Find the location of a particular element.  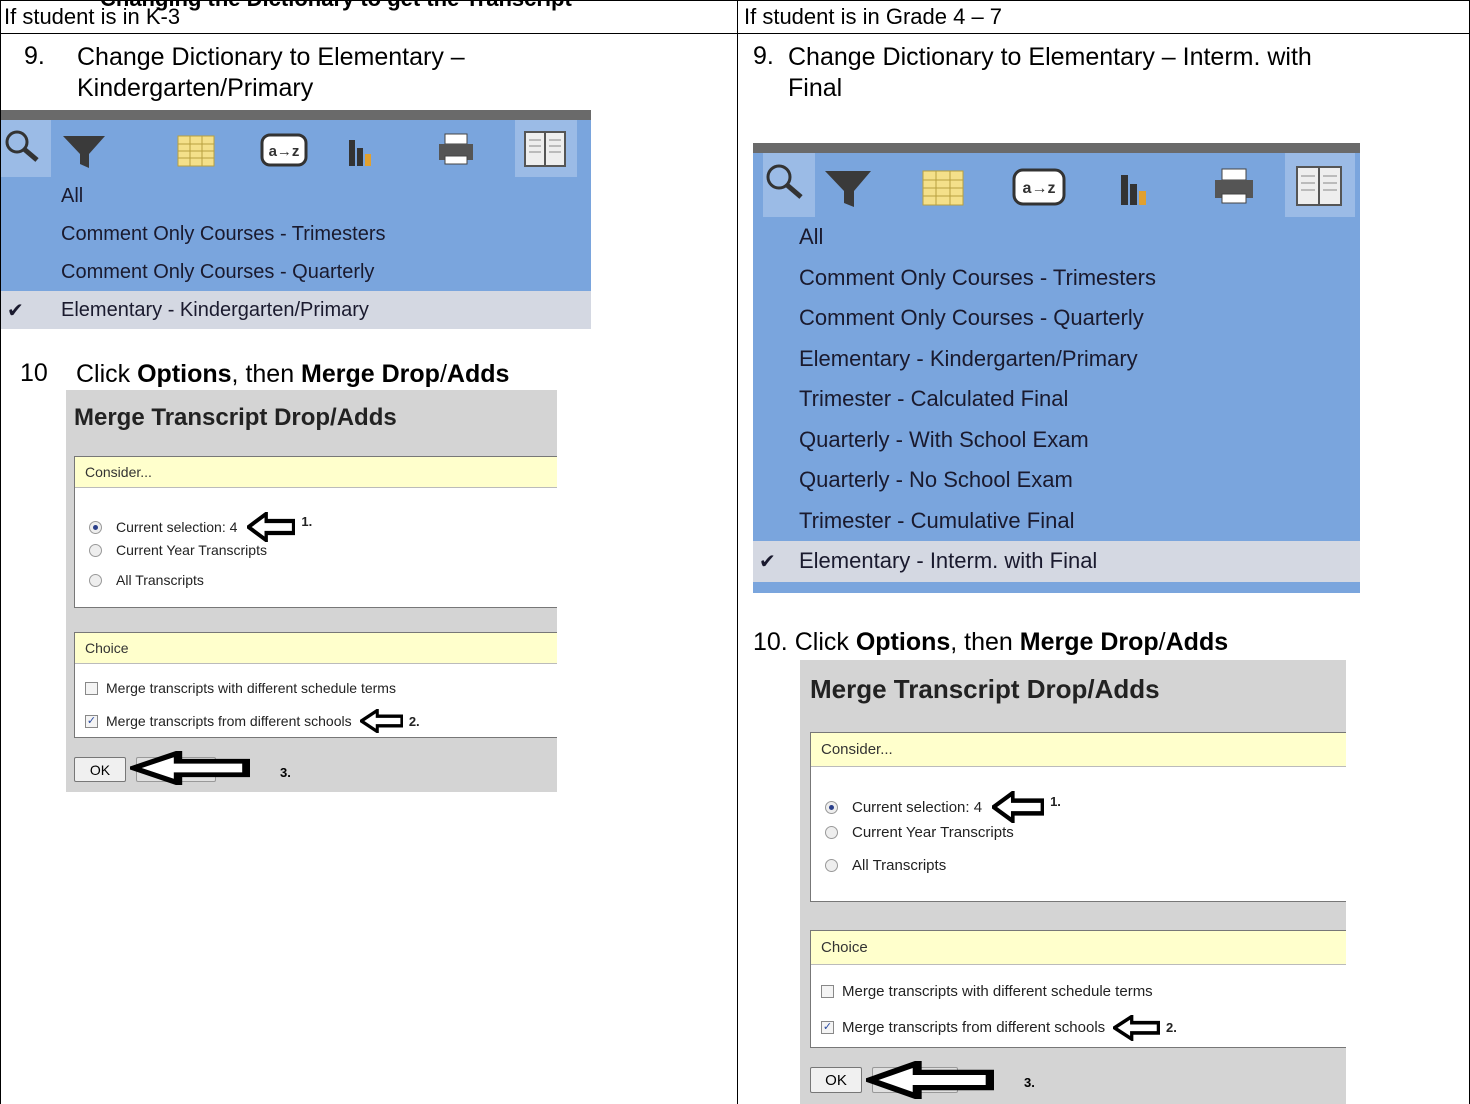

dictionary-option: Elementary - Kindergarten/Primary is located at coordinates (1056, 359).